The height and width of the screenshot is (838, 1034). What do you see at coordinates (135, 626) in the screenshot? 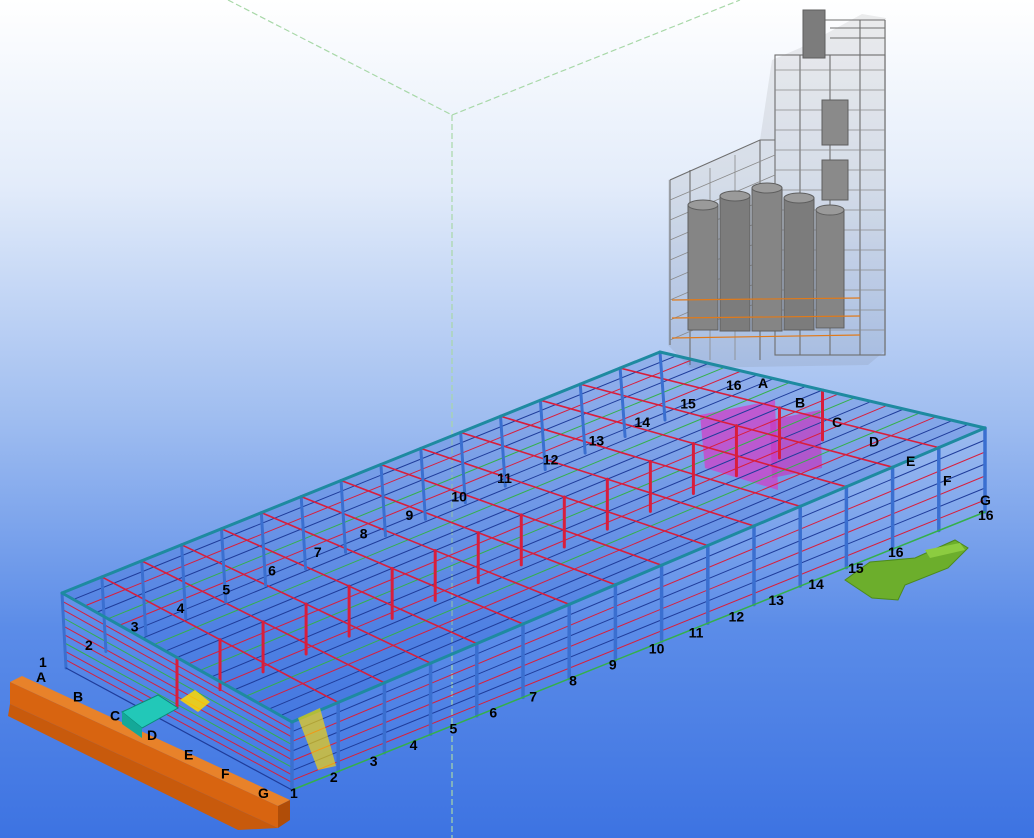
I see `grid-number-roof: 3` at bounding box center [135, 626].